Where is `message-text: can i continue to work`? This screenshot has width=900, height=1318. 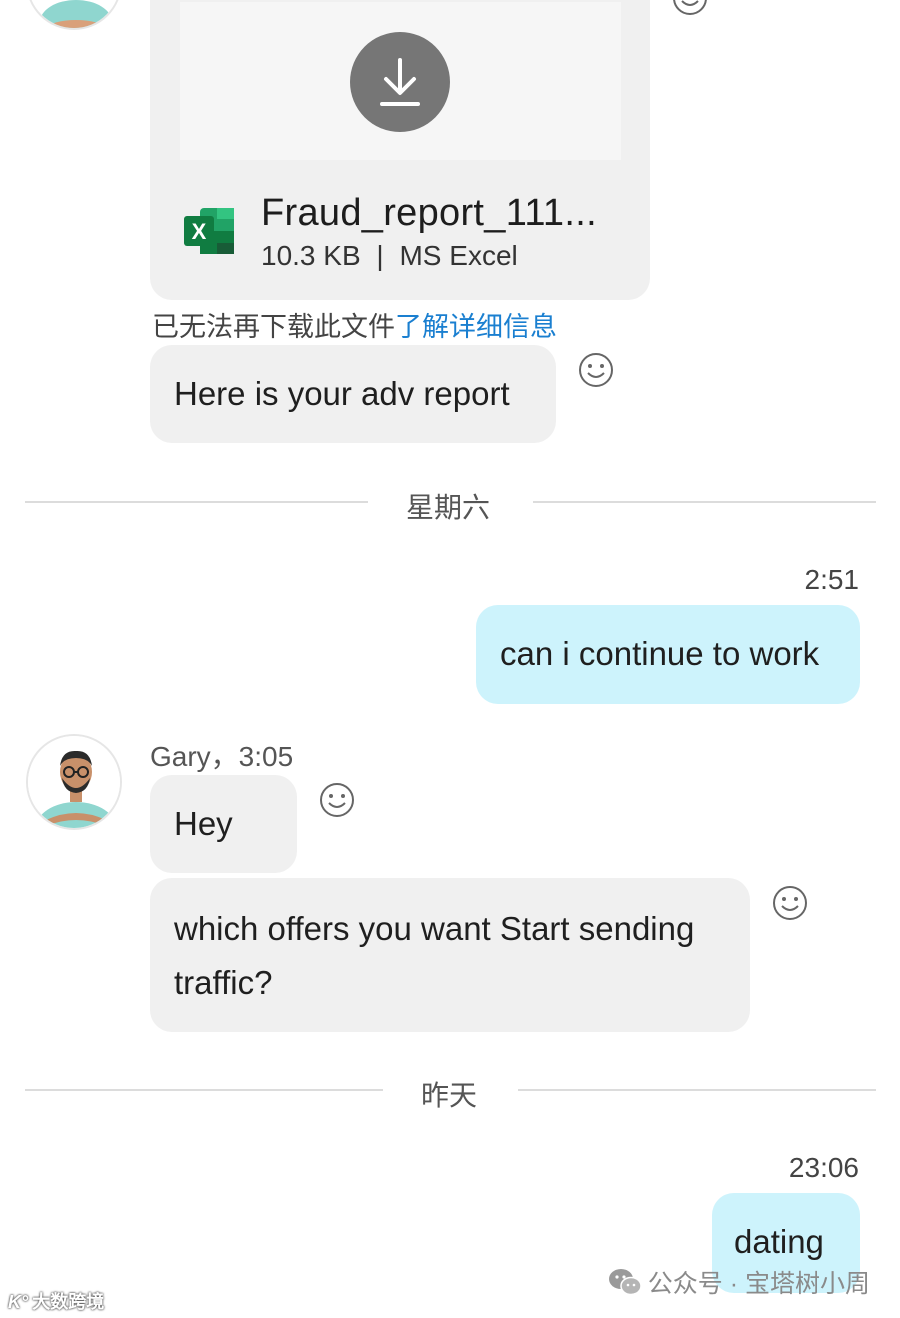 message-text: can i continue to work is located at coordinates (660, 653).